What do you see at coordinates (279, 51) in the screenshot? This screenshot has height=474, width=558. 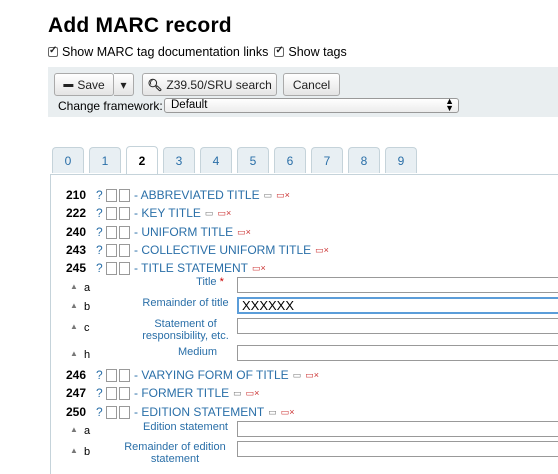 I see `show-tags-checkbox` at bounding box center [279, 51].